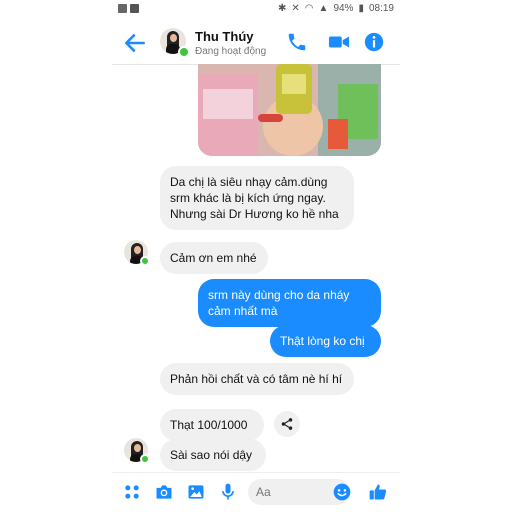  I want to click on microphone-icon, so click(228, 492).